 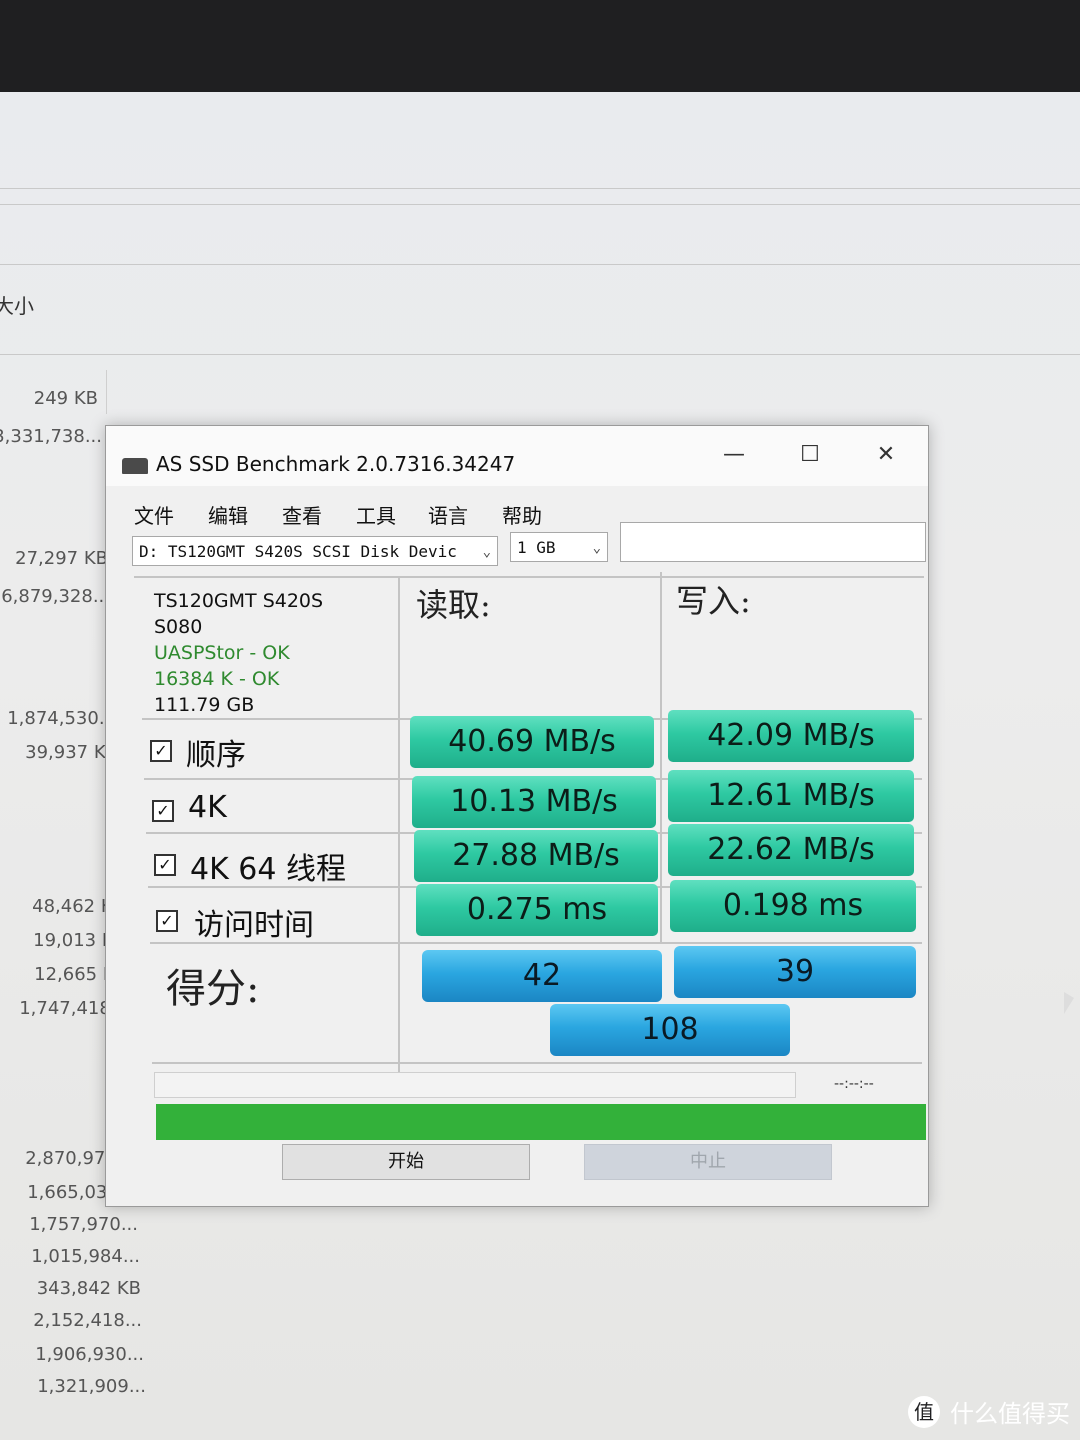 What do you see at coordinates (1069, 1003) in the screenshot?
I see `mouse-cursor-icon` at bounding box center [1069, 1003].